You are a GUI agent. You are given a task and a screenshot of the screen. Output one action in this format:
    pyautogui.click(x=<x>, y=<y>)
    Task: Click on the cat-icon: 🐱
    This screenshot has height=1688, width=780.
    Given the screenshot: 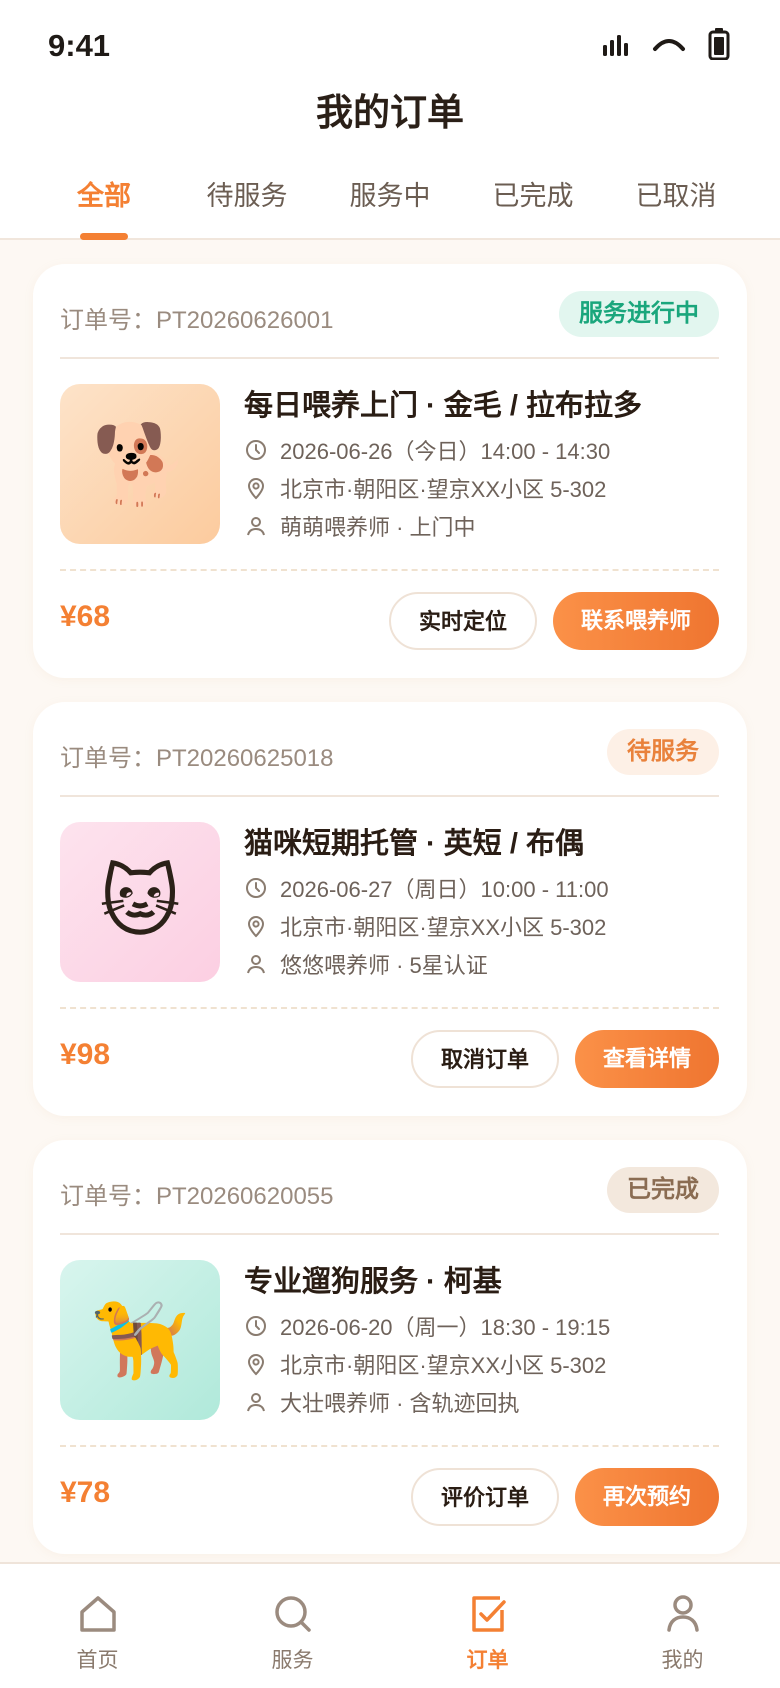 What is the action you would take?
    pyautogui.click(x=140, y=902)
    